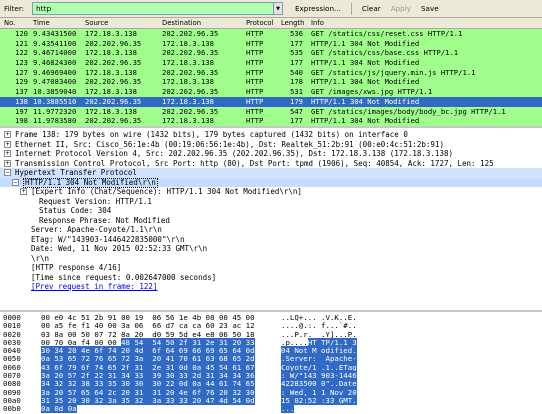 The width and height of the screenshot is (542, 414). Describe the element at coordinates (55, 121) in the screenshot. I see `packet-time: 11.9783580` at that location.